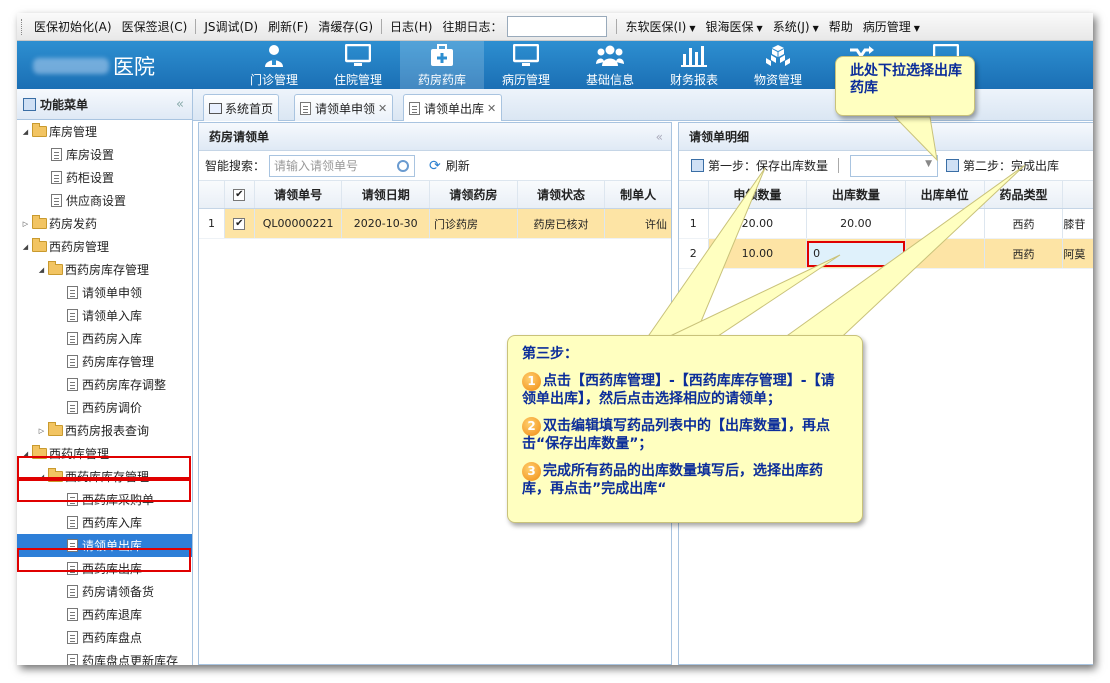 The image size is (1110, 683). Describe the element at coordinates (856, 194) in the screenshot. I see `column-header: 出库数量` at that location.